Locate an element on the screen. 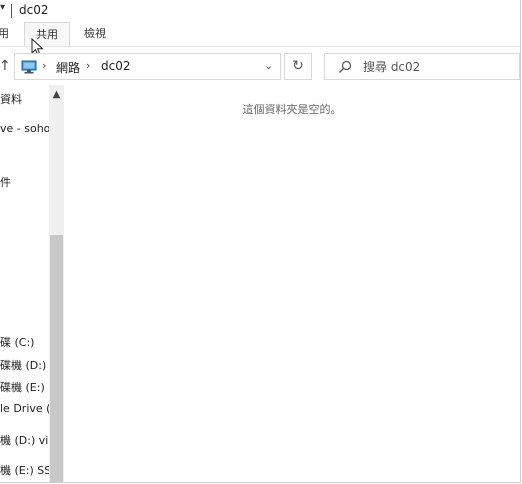 The height and width of the screenshot is (484, 522). search-input is located at coordinates (438, 66).